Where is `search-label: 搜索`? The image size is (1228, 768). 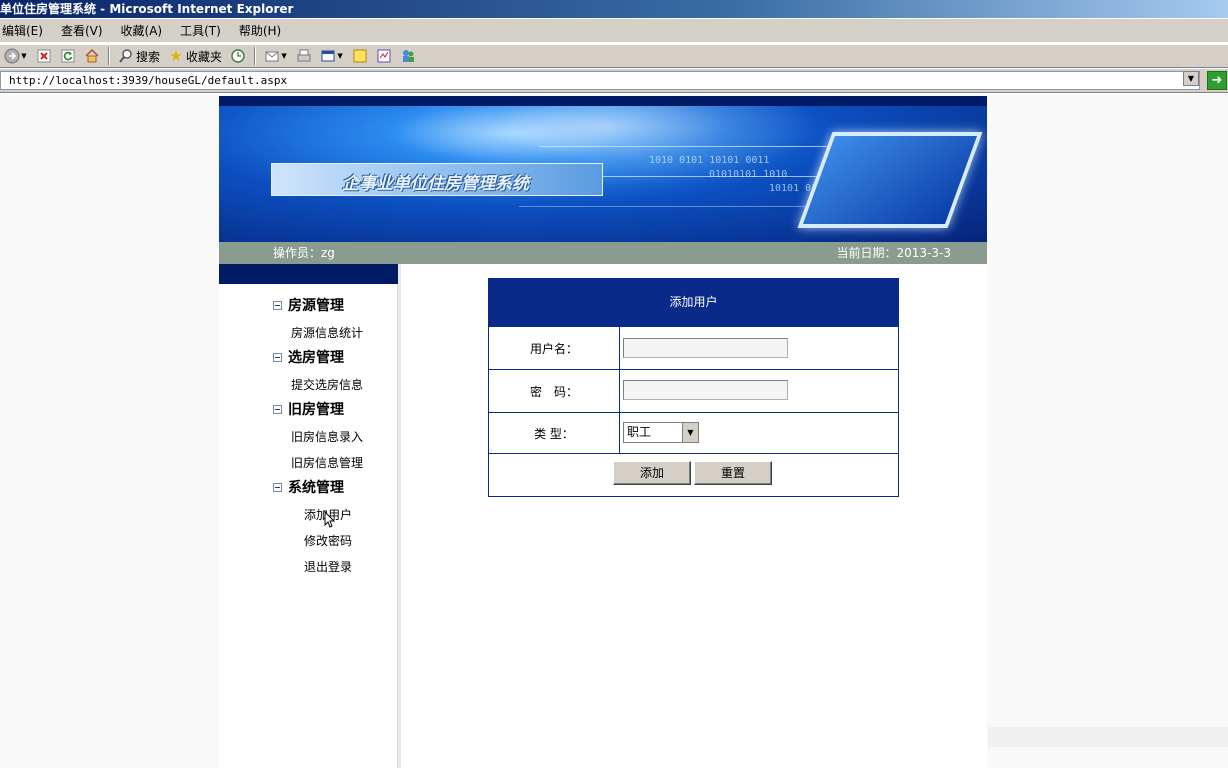
search-label: 搜索 is located at coordinates (148, 56).